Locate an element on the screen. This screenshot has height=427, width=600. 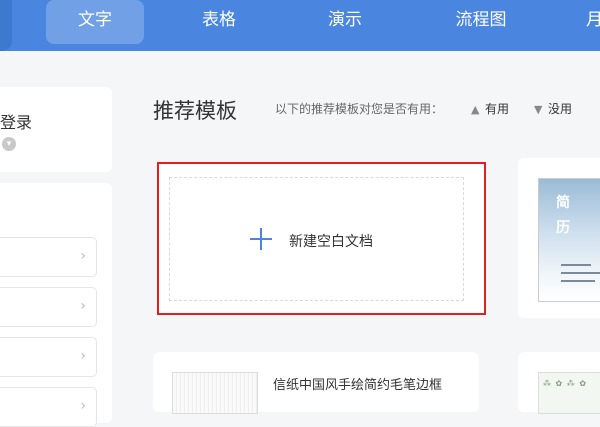
feedback-question: 以下的推荐模板对您是否有用： is located at coordinates (359, 109).